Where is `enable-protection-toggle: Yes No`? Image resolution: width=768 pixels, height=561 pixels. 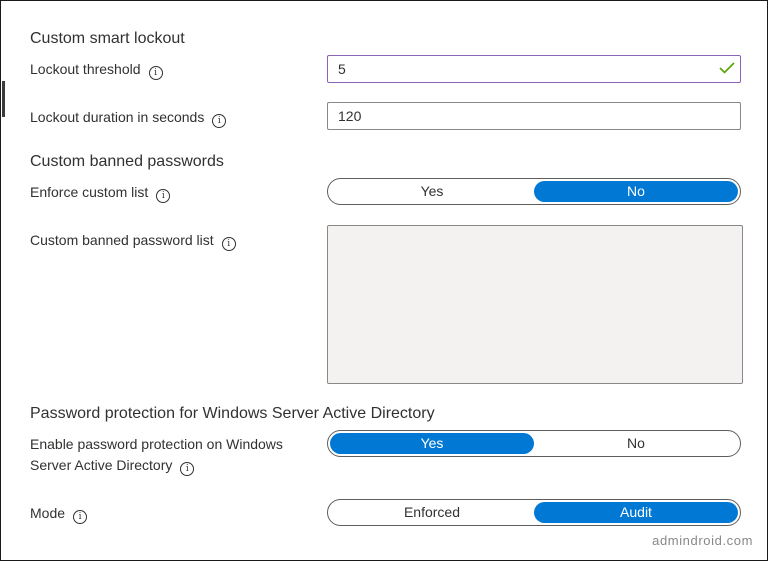
enable-protection-toggle: Yes No is located at coordinates (534, 443).